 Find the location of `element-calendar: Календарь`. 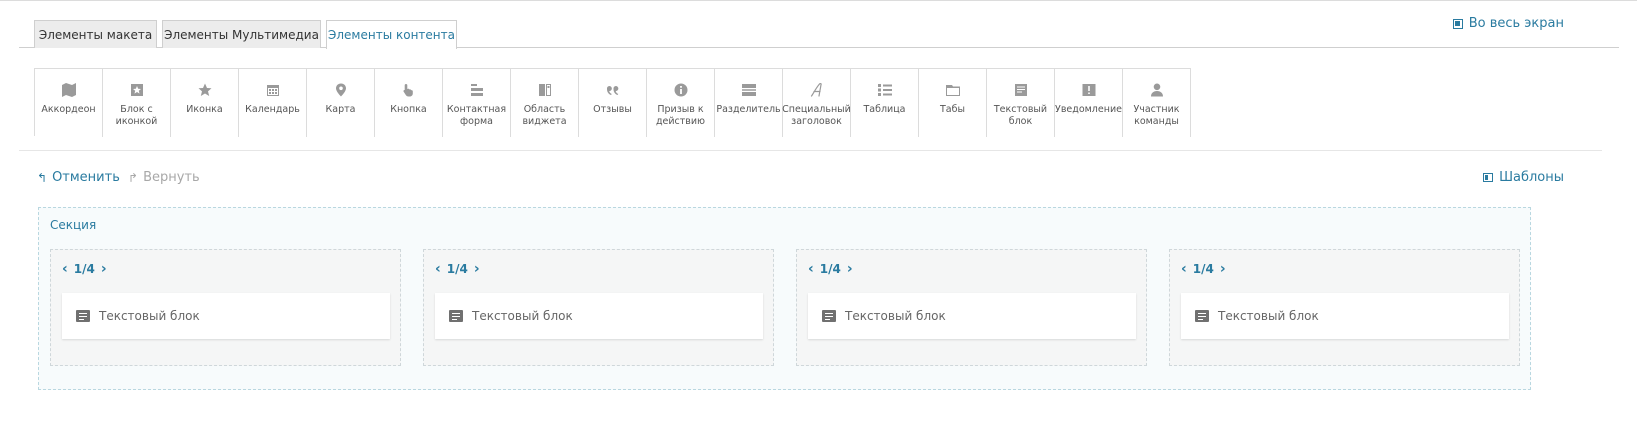

element-calendar: Календарь is located at coordinates (273, 103).